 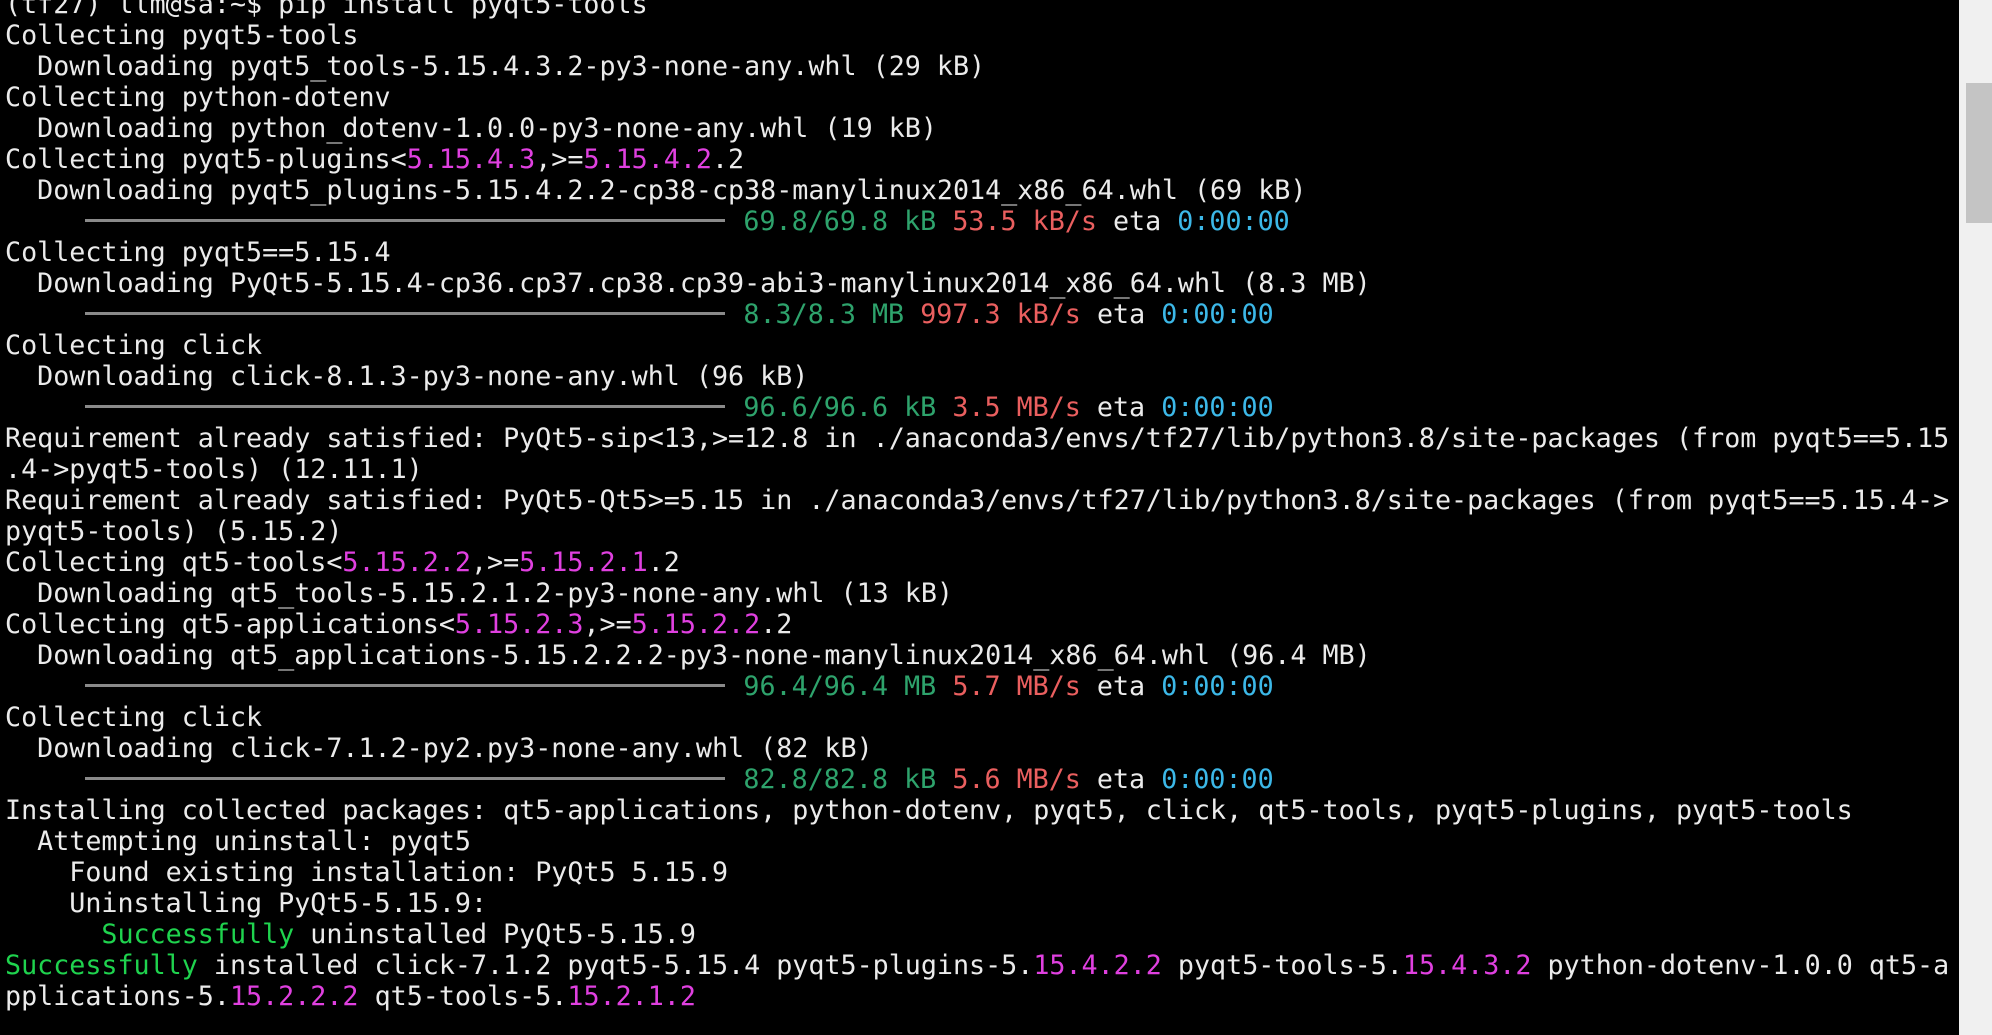 What do you see at coordinates (463, 996) in the screenshot?
I see `terminal-text-segment: qt5-tools-5.` at bounding box center [463, 996].